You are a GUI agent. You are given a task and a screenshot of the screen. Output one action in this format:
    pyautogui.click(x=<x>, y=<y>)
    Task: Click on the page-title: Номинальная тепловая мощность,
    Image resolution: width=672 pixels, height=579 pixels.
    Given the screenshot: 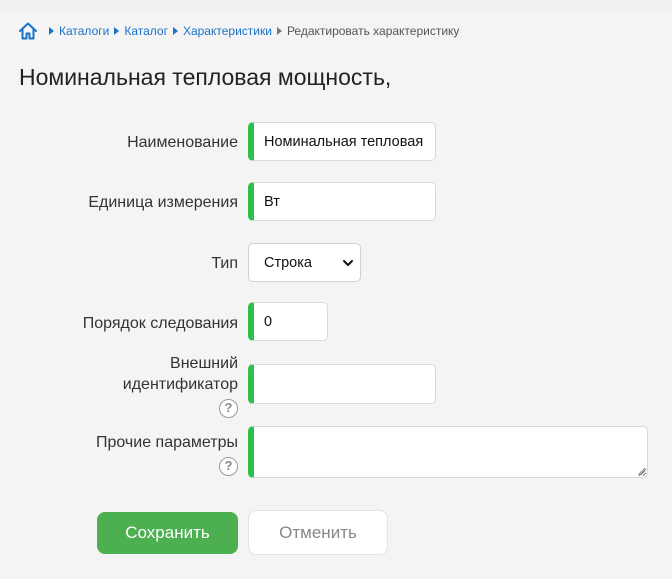 What is the action you would take?
    pyautogui.click(x=205, y=77)
    